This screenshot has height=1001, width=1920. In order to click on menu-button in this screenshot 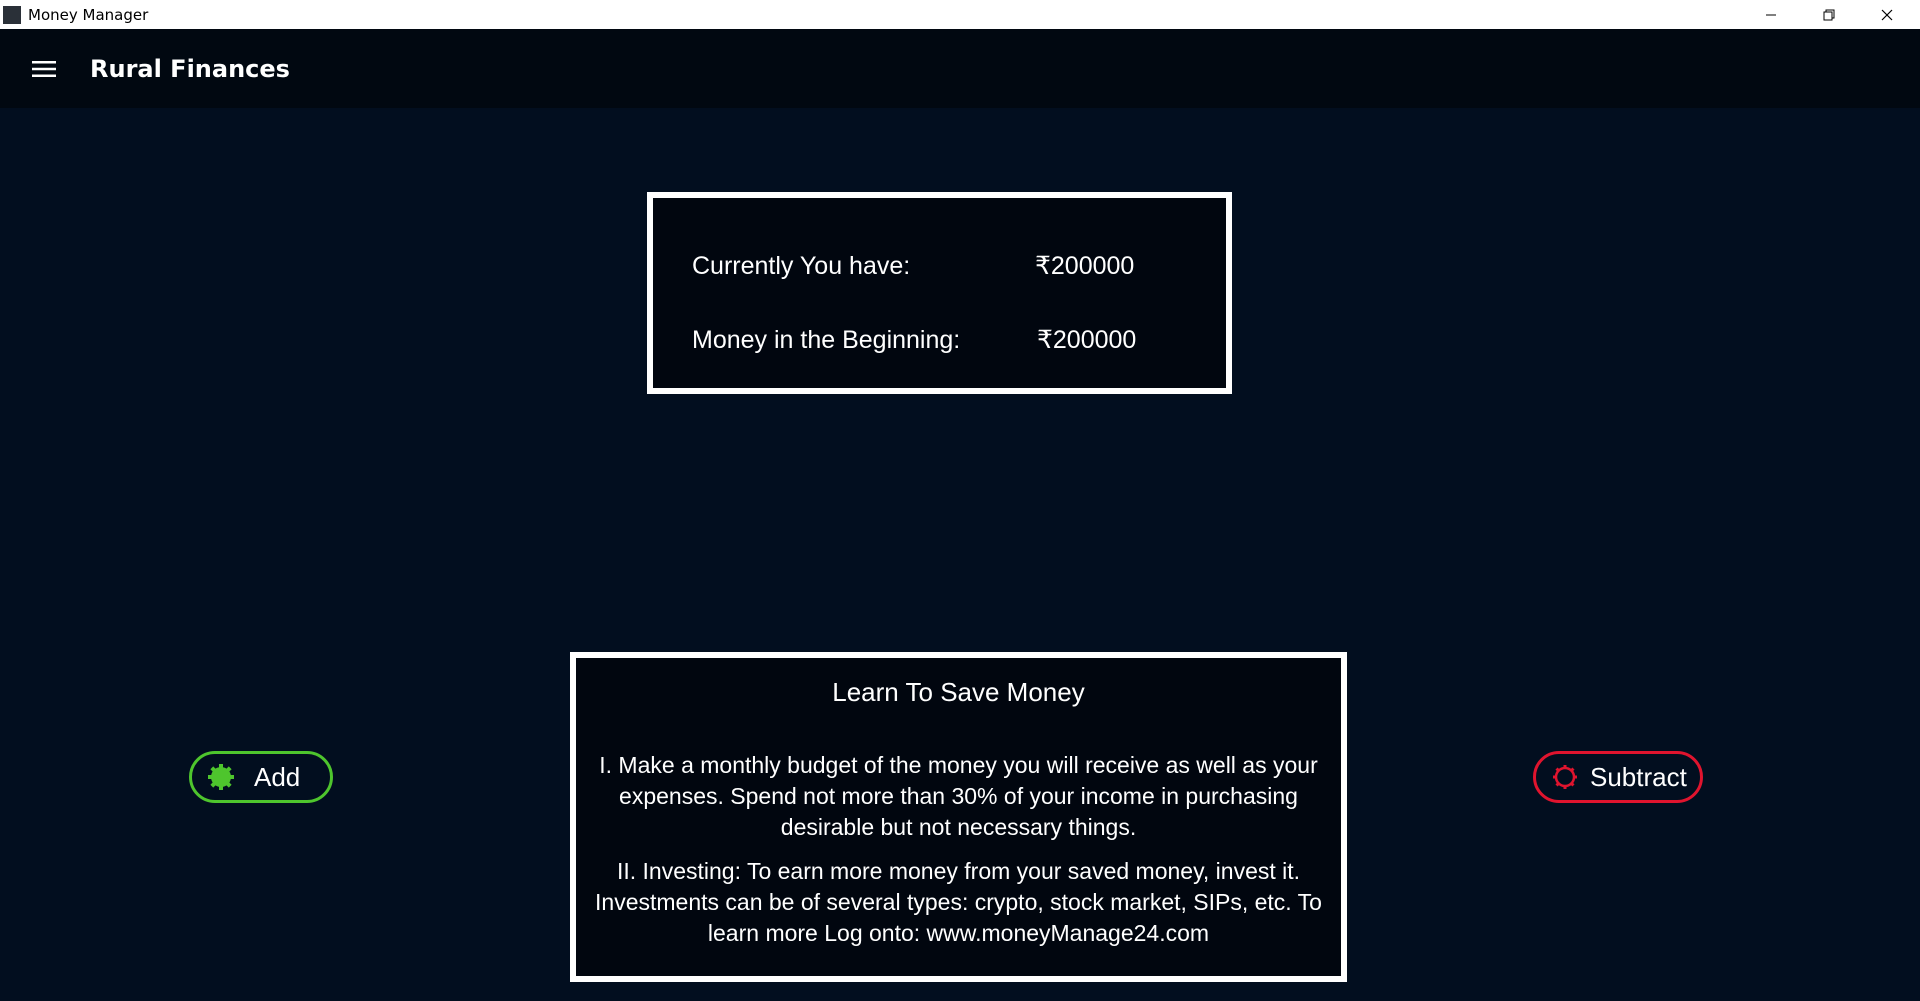, I will do `click(44, 69)`.